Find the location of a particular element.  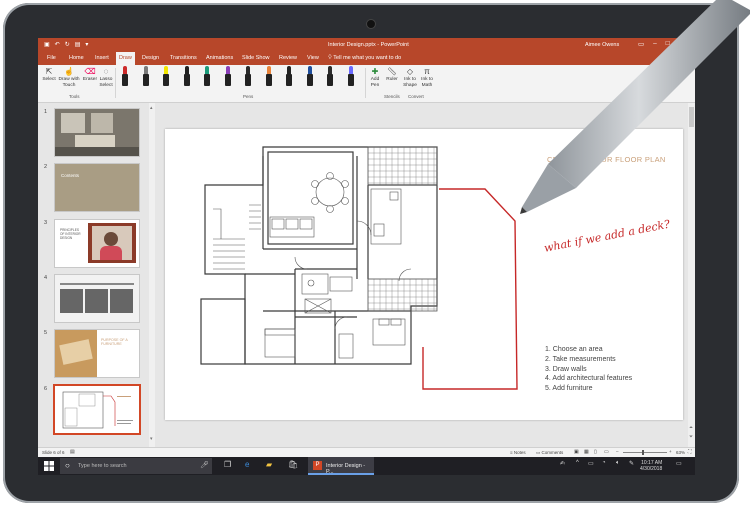

zoom-slider-thumb is located at coordinates (643, 452).